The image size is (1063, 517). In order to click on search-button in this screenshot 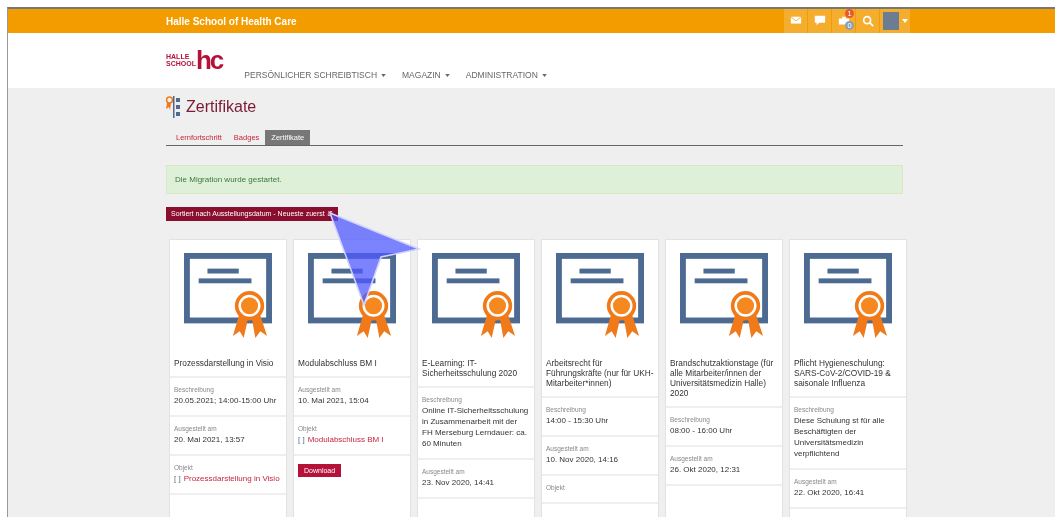, I will do `click(867, 21)`.